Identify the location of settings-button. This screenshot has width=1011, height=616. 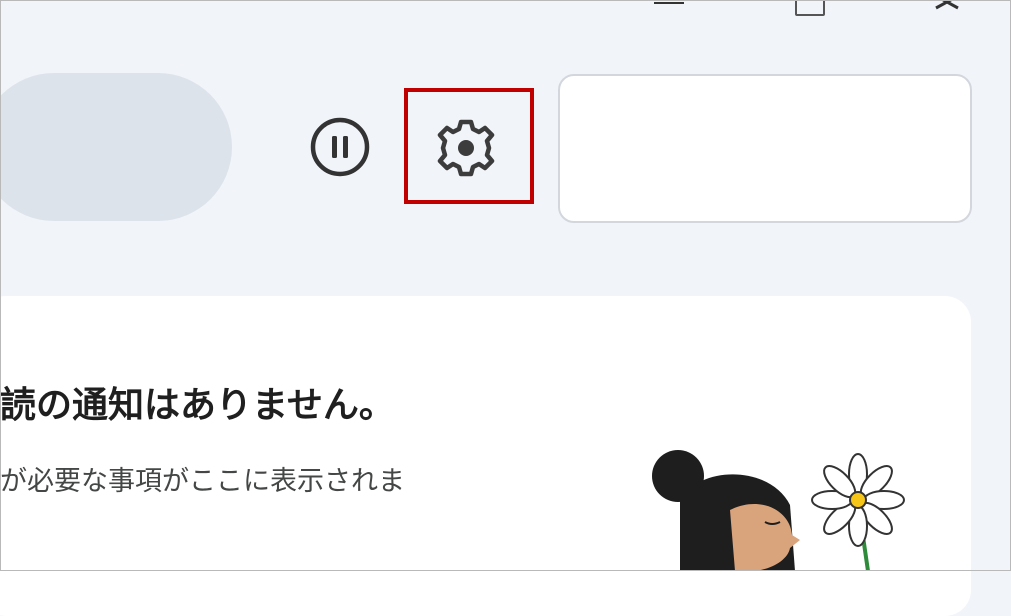
(466, 148).